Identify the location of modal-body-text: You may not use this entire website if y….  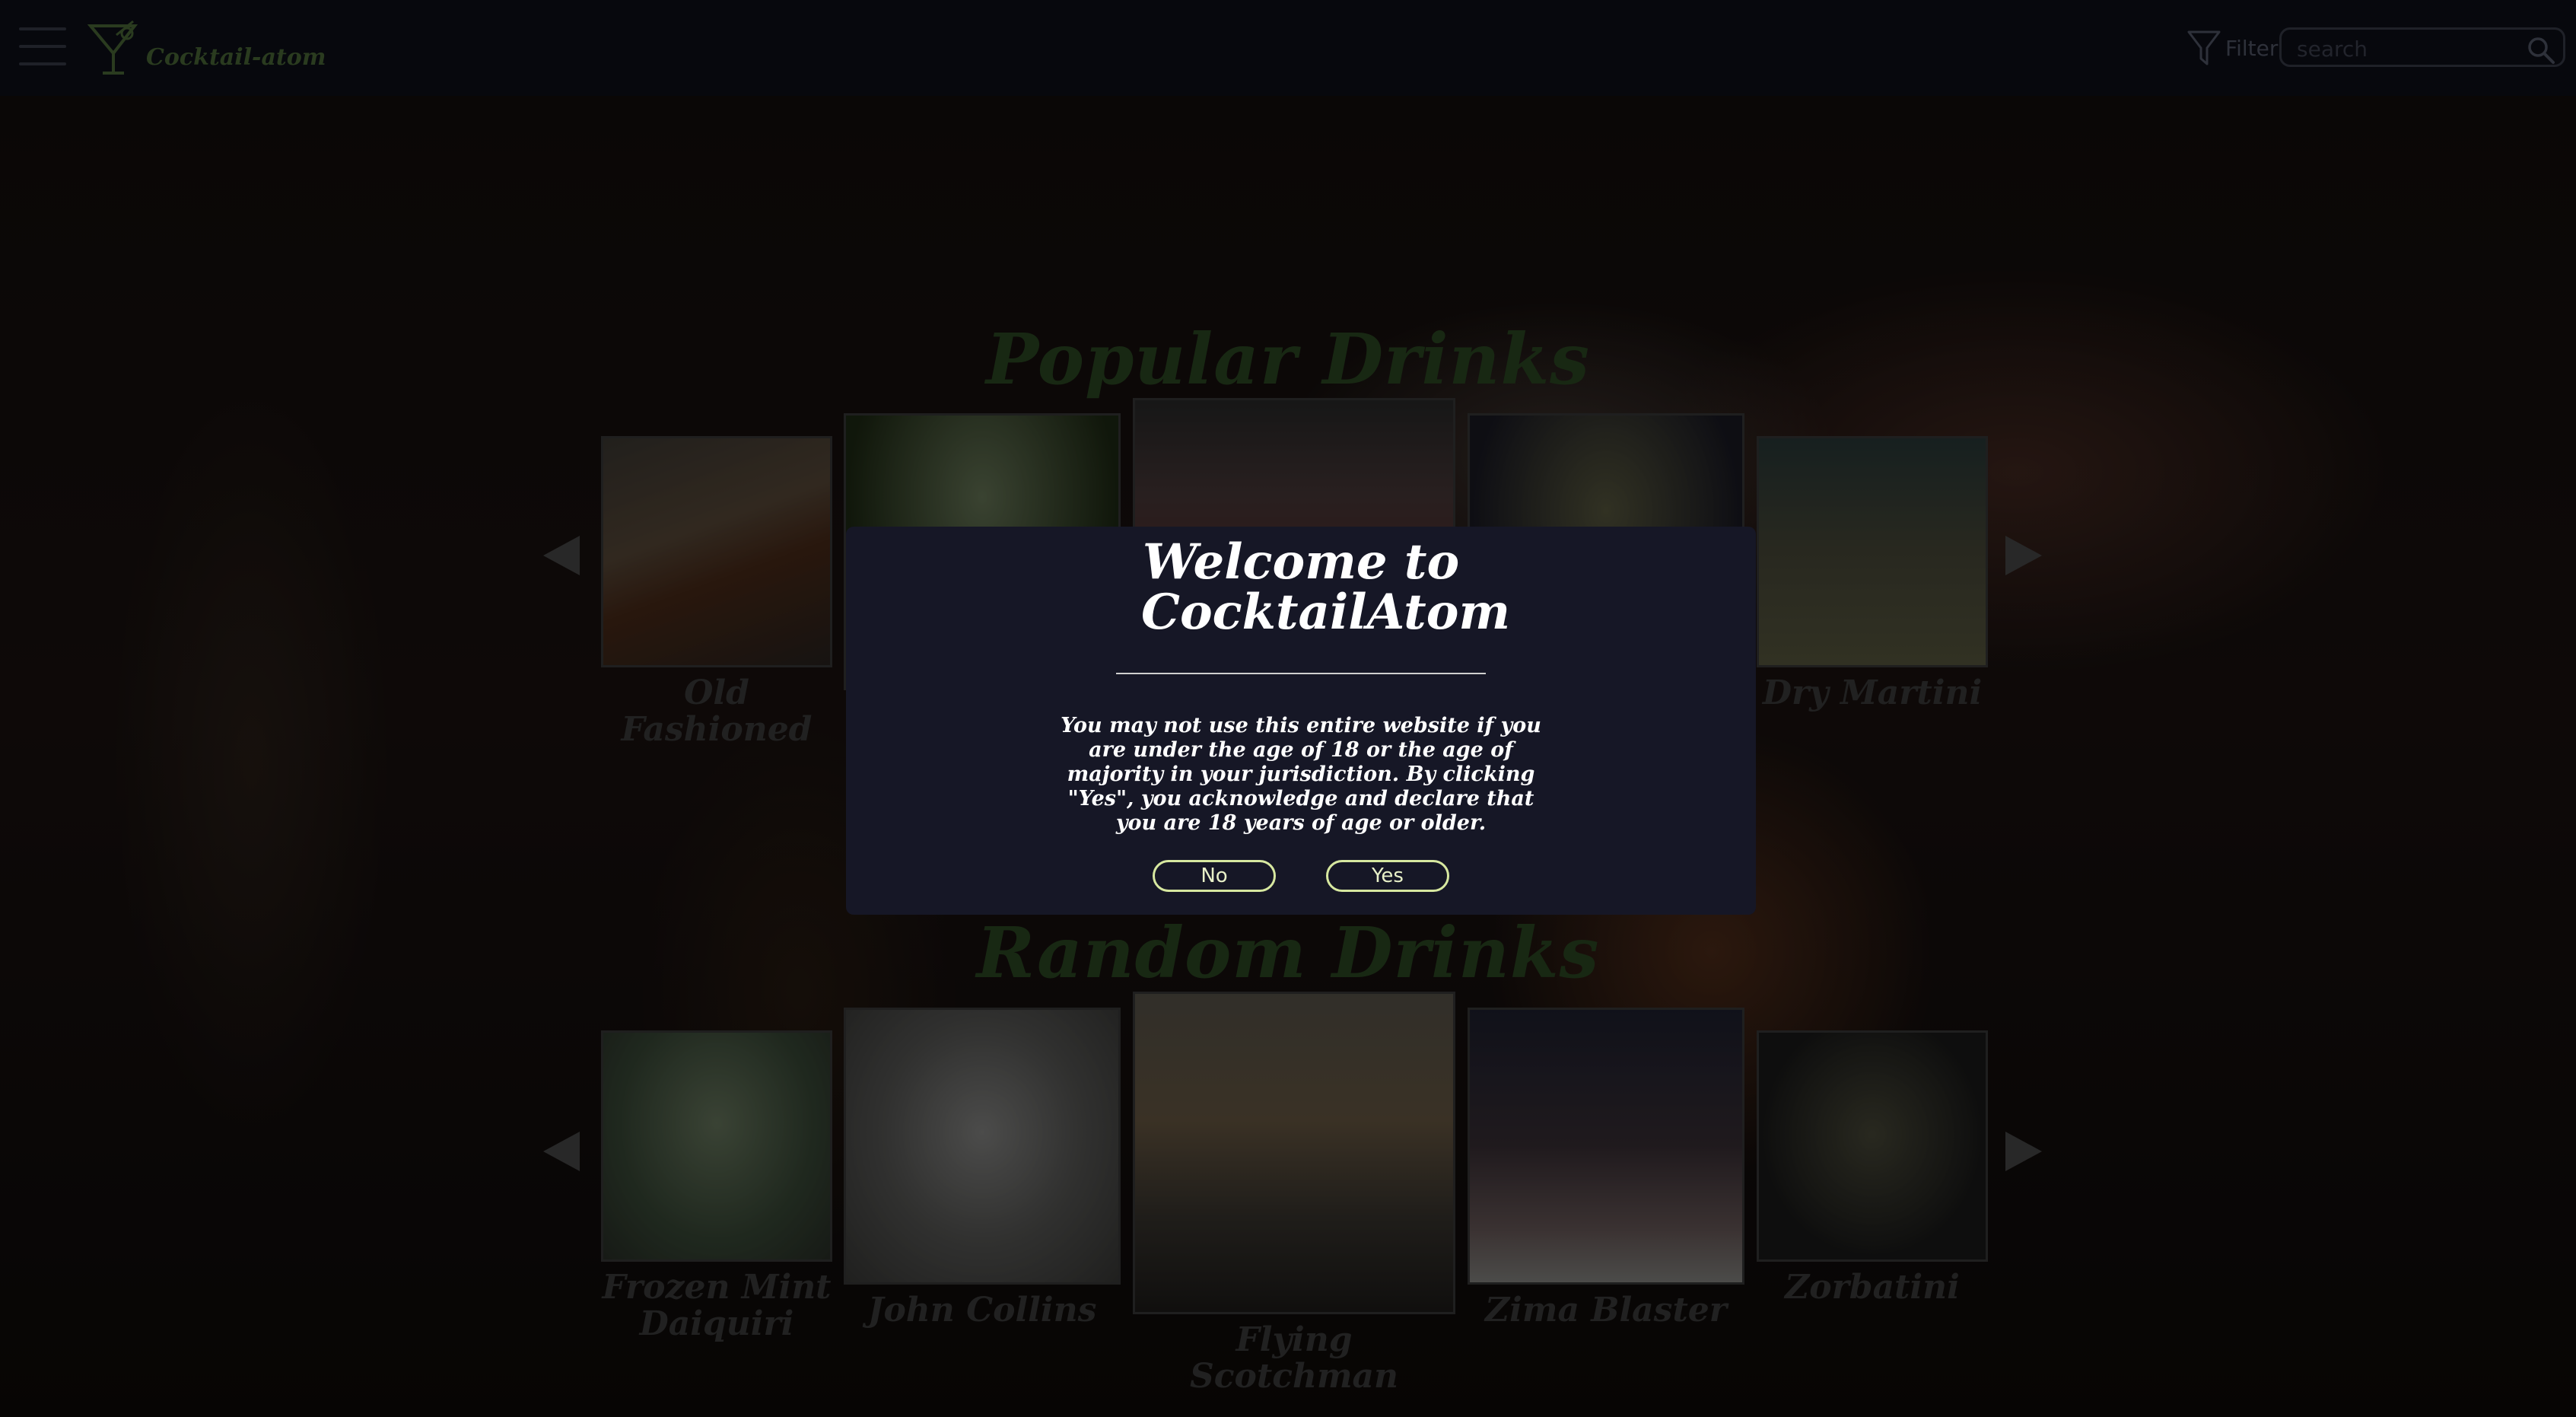
(1301, 774).